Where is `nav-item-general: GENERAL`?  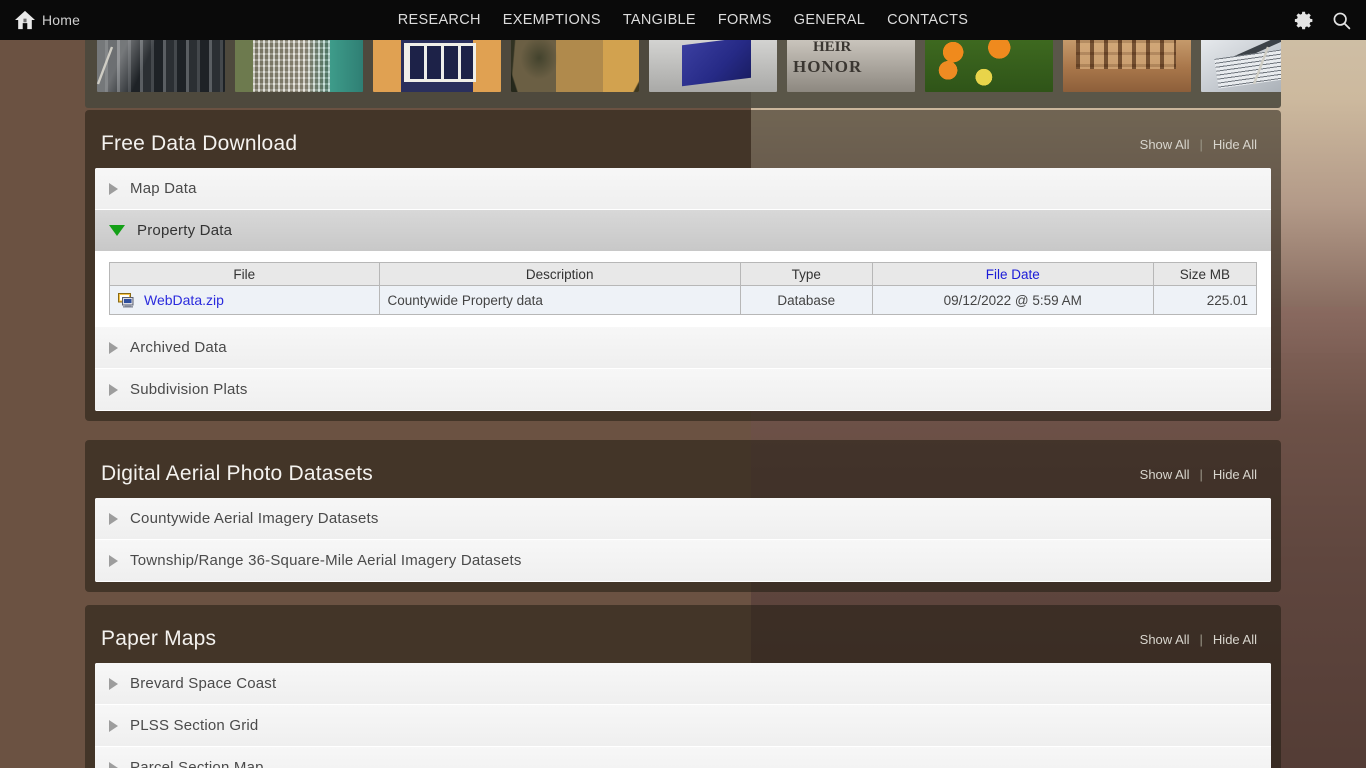 nav-item-general: GENERAL is located at coordinates (829, 20).